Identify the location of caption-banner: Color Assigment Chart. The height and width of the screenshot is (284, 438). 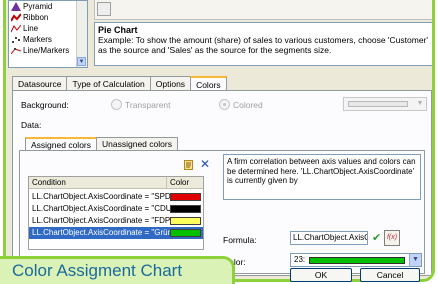
(117, 270).